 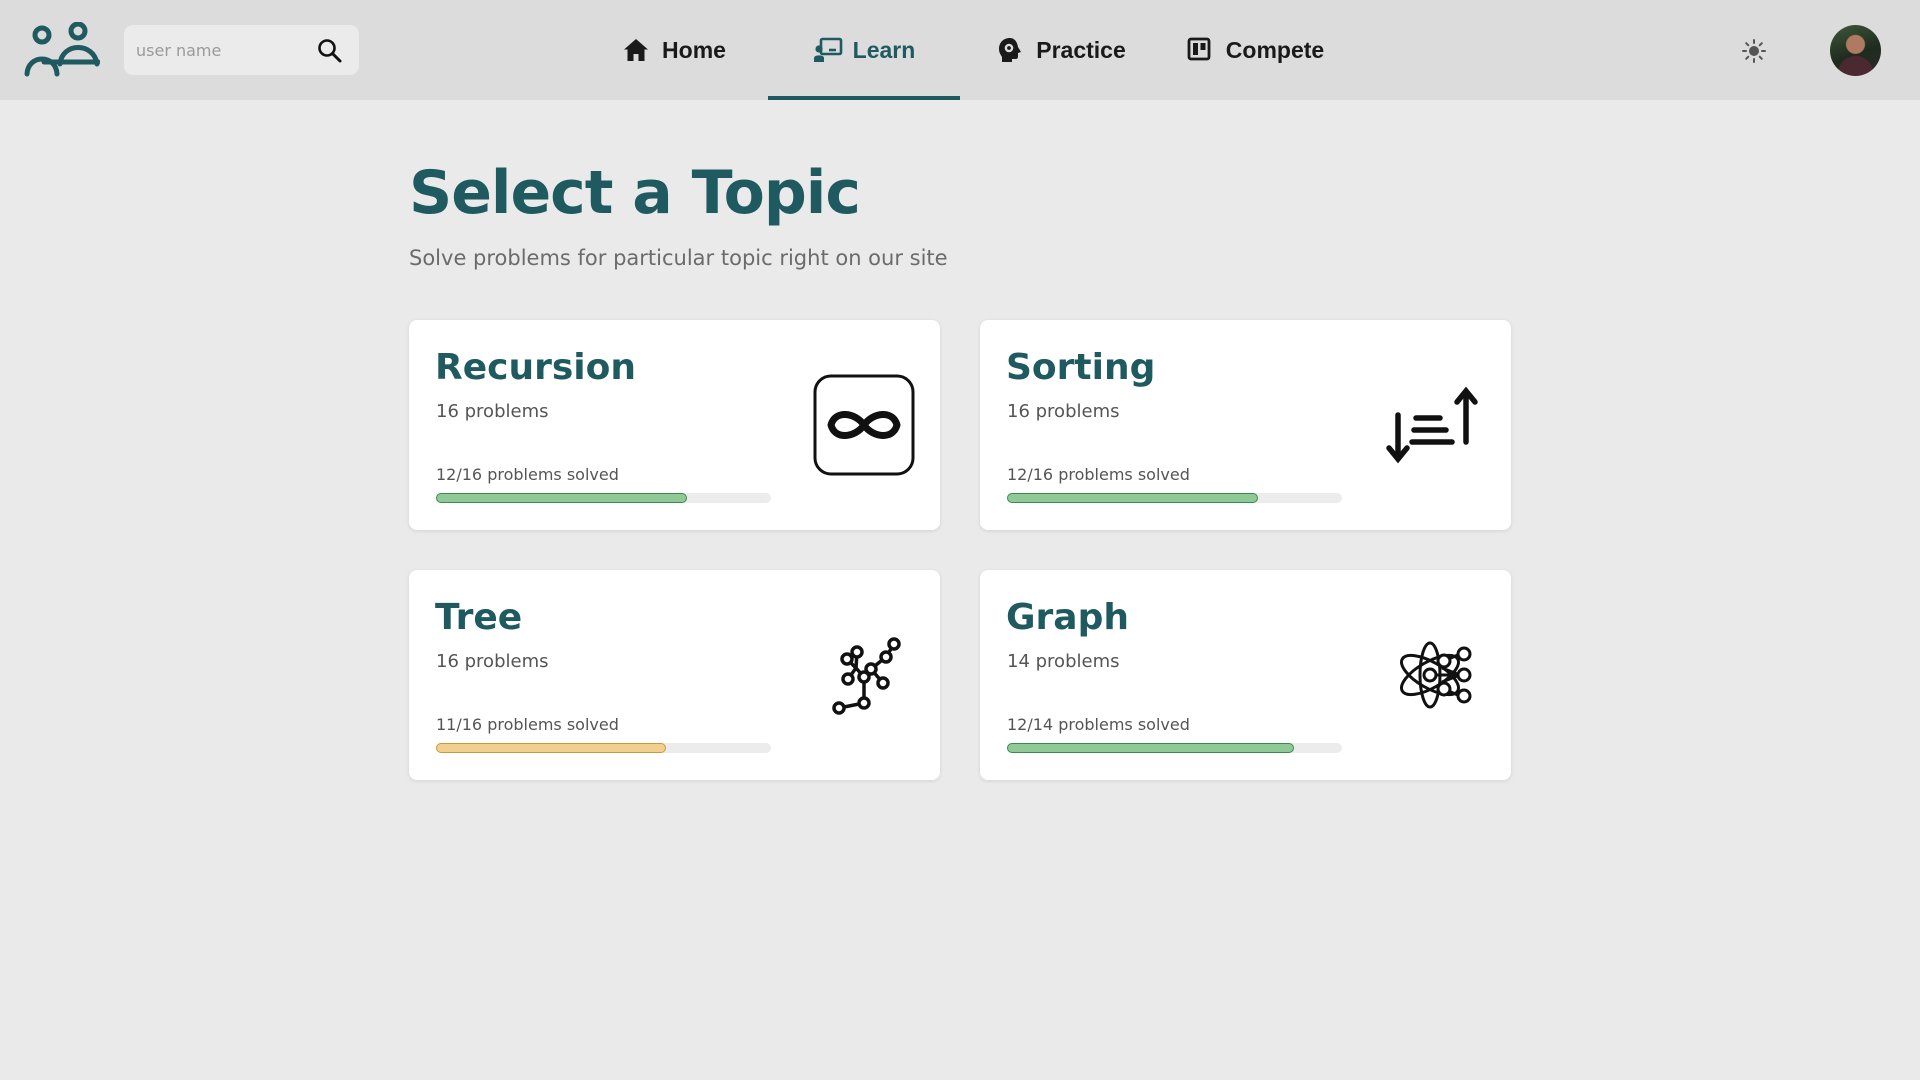 I want to click on nav-practice: Practice, so click(x=1061, y=50).